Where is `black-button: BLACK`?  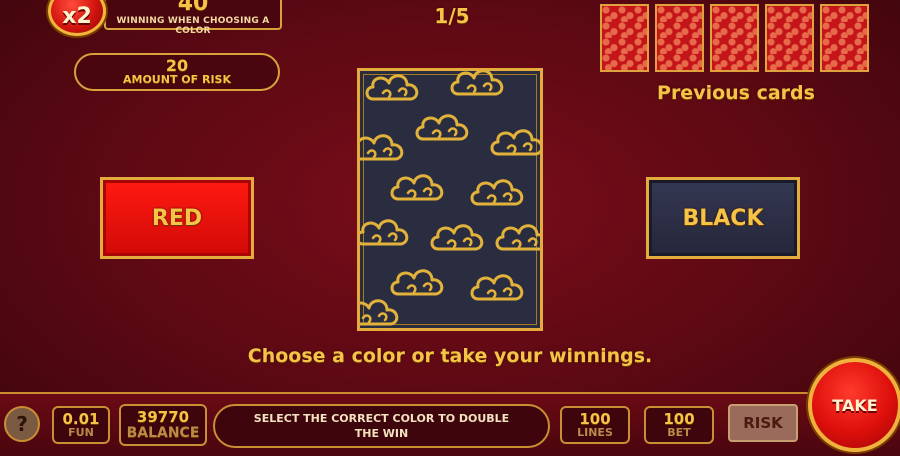 black-button: BLACK is located at coordinates (723, 218).